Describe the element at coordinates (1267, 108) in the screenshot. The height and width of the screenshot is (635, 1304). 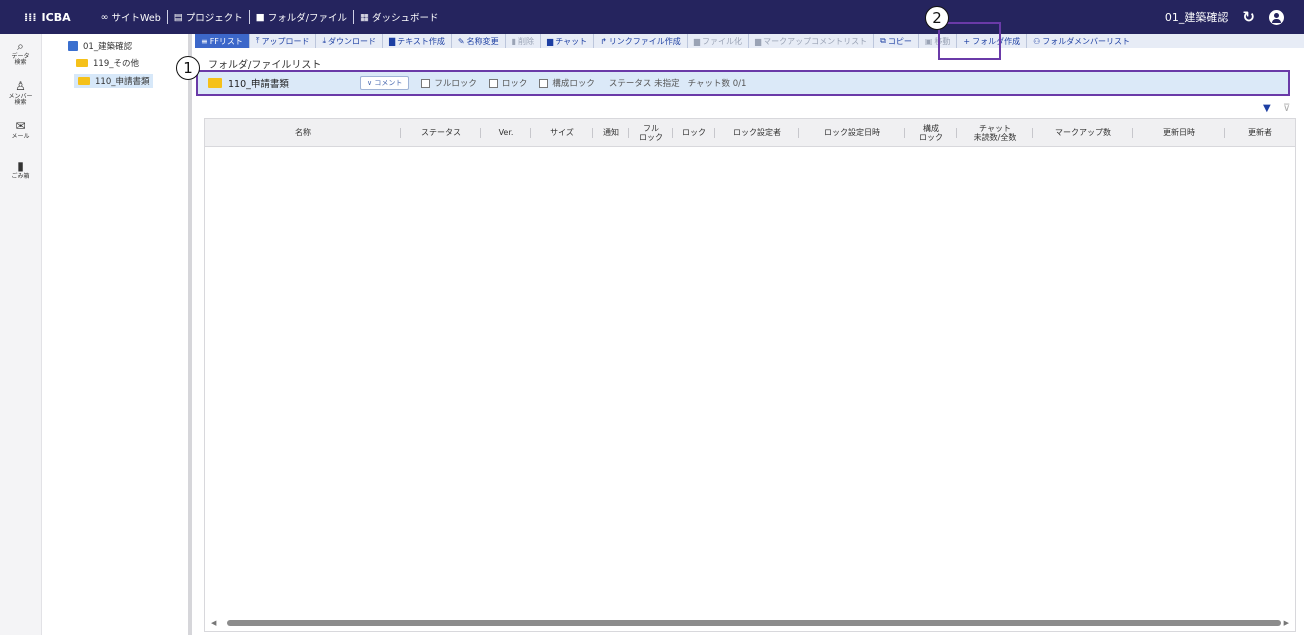
I see `filter-icon: ▼` at that location.